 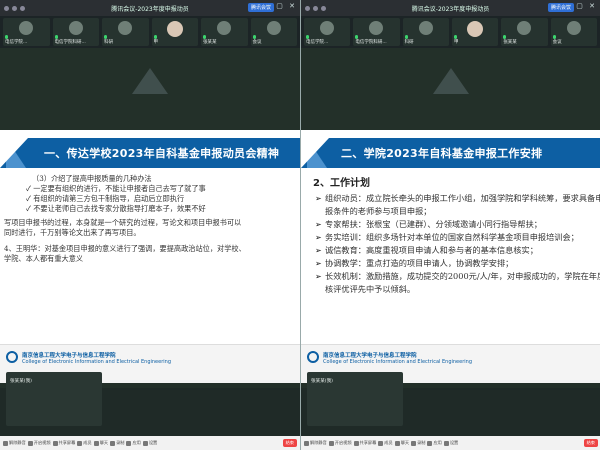 I want to click on self-name: 张某某(我), so click(x=21, y=381).